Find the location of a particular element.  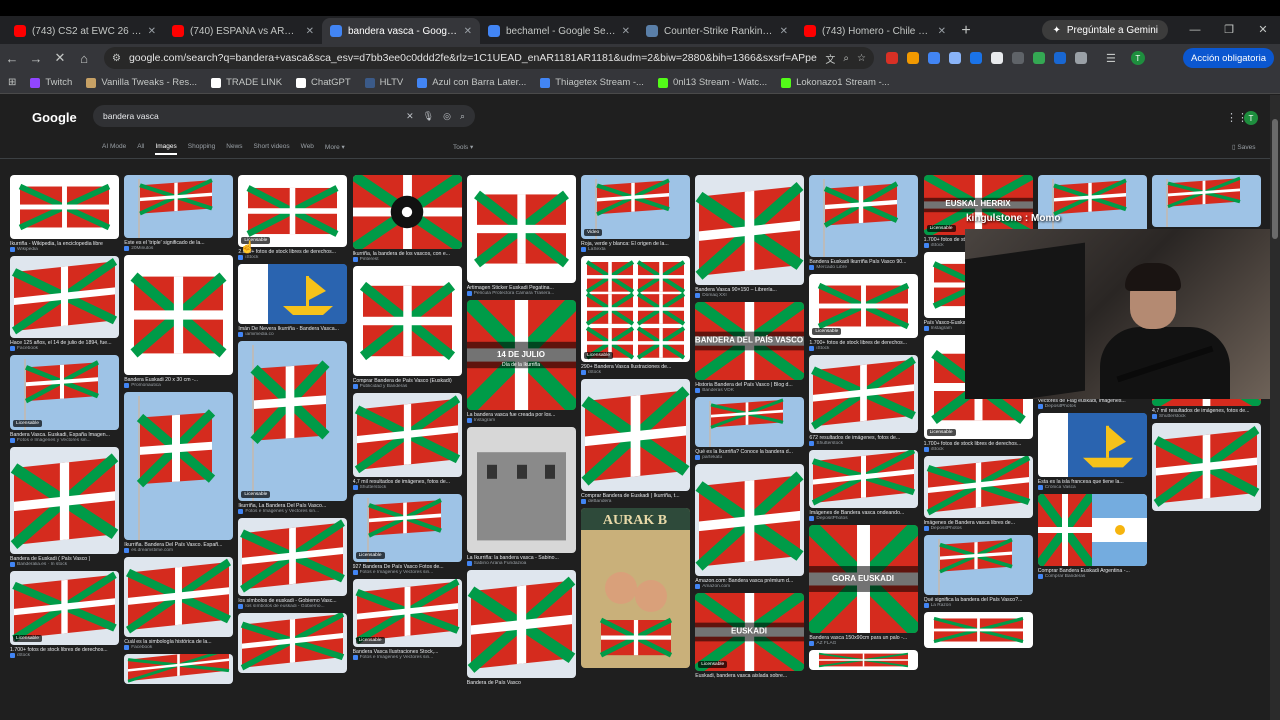

gemini-button: ✦ Pregúntale a Gemini is located at coordinates (1105, 30).